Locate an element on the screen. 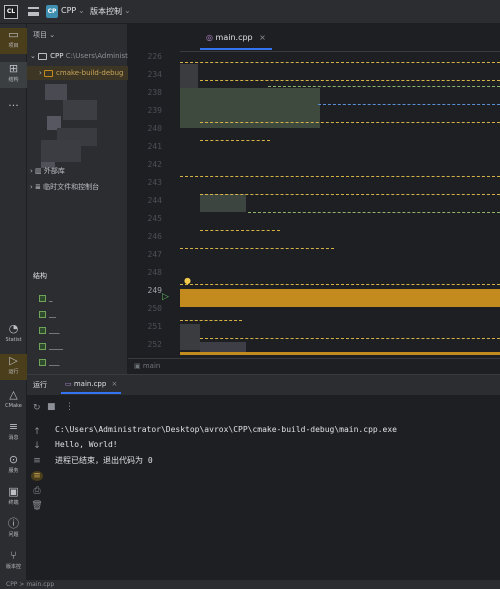  library-icon: ▥ is located at coordinates (38, 171).